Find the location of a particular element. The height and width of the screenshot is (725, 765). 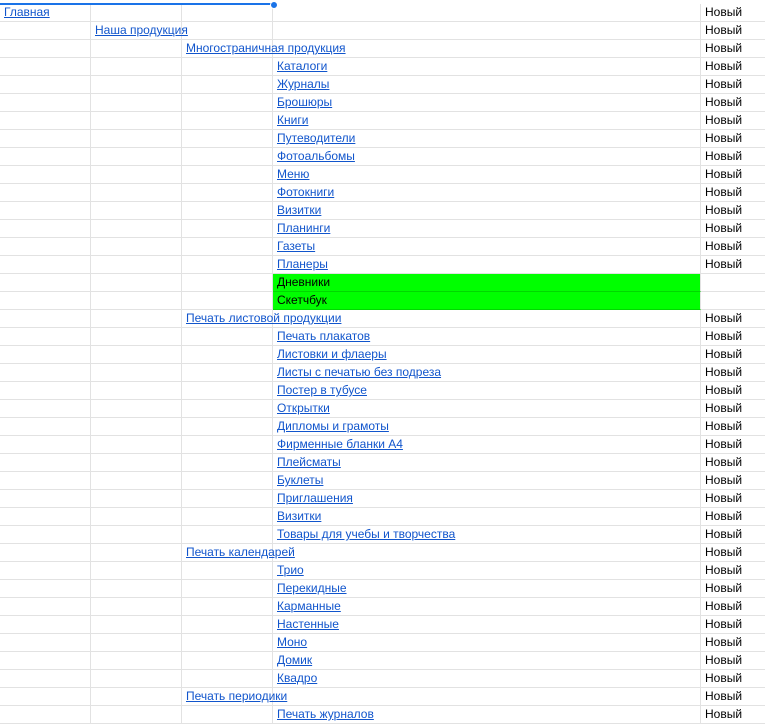

page-link: Брошюры is located at coordinates (304, 102).